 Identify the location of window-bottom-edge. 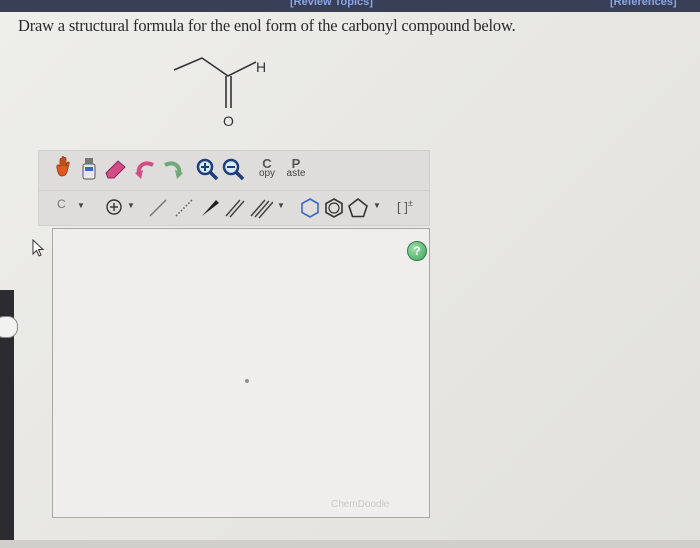
(350, 544).